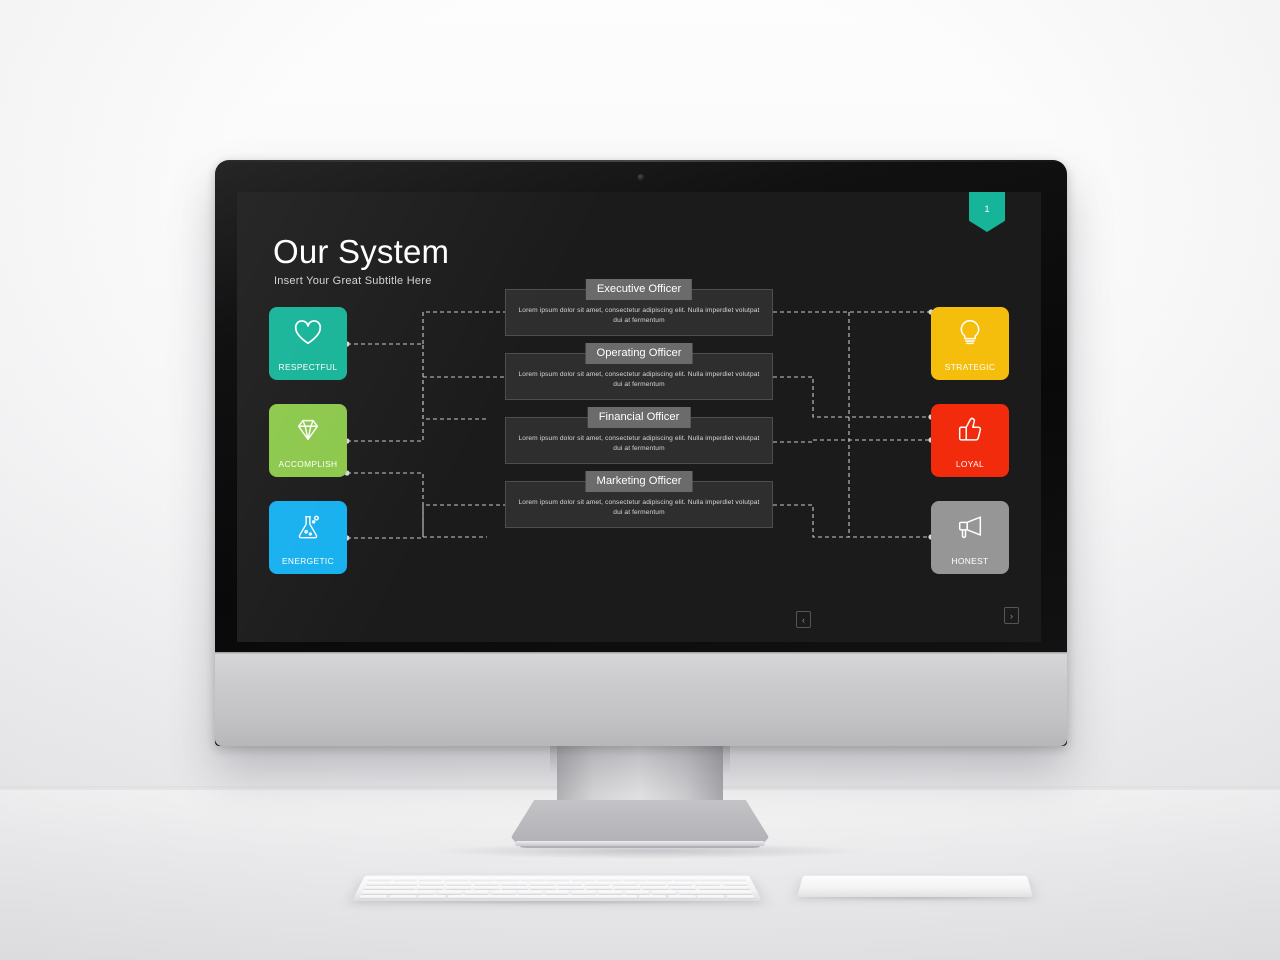 The width and height of the screenshot is (1280, 960). I want to click on card-respectful: RESPECTFUL, so click(308, 343).